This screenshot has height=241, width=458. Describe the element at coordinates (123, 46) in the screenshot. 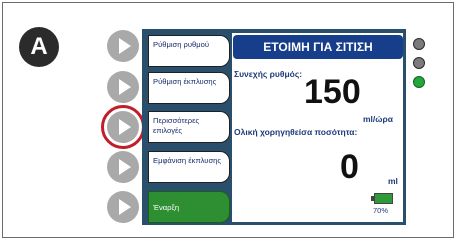

I see `side-key-1-icon` at that location.